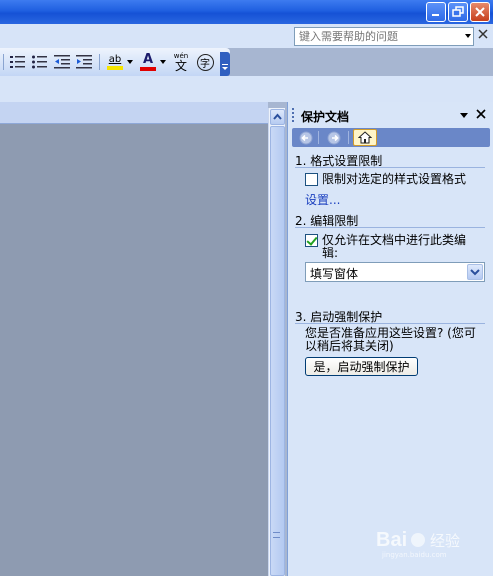 The image size is (493, 576). What do you see at coordinates (483, 34) in the screenshot?
I see `close-document-icon` at bounding box center [483, 34].